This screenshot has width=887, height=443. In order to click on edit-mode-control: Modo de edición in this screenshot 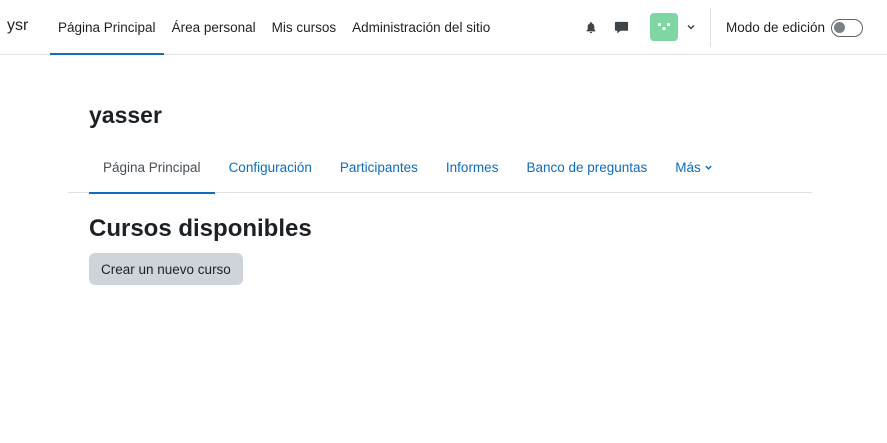, I will do `click(795, 27)`.